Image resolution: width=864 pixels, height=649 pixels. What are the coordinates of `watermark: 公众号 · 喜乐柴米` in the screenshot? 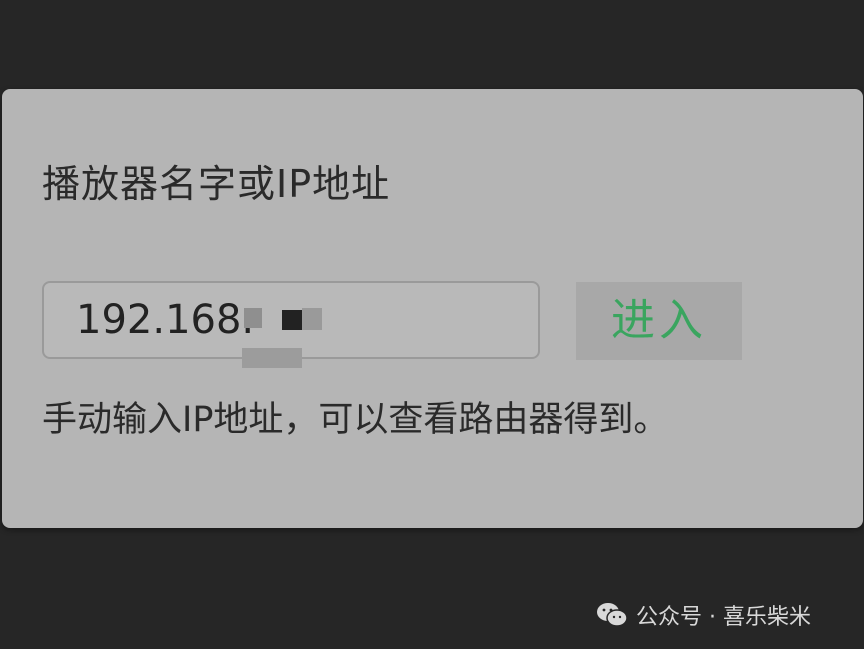 It's located at (703, 615).